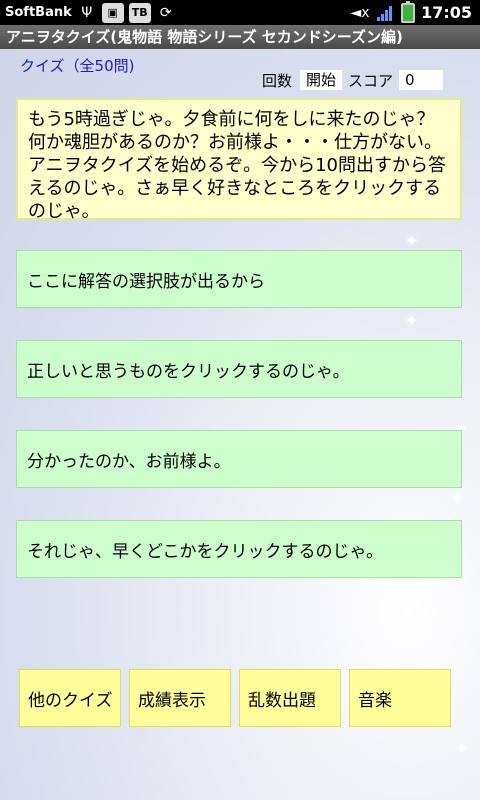  Describe the element at coordinates (400, 698) in the screenshot. I see `music-button: 音楽` at that location.